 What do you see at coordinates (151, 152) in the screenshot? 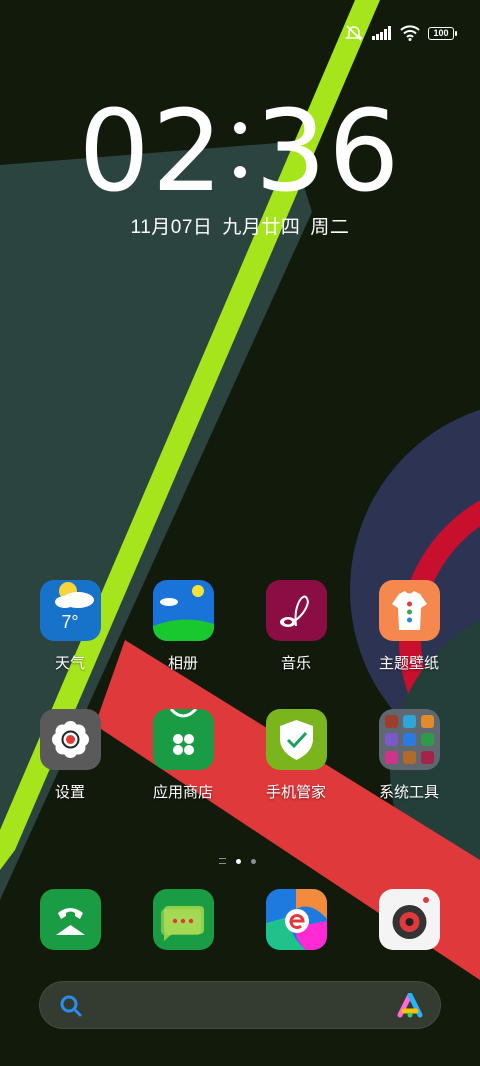
I see `clock-hours: 02` at bounding box center [151, 152].